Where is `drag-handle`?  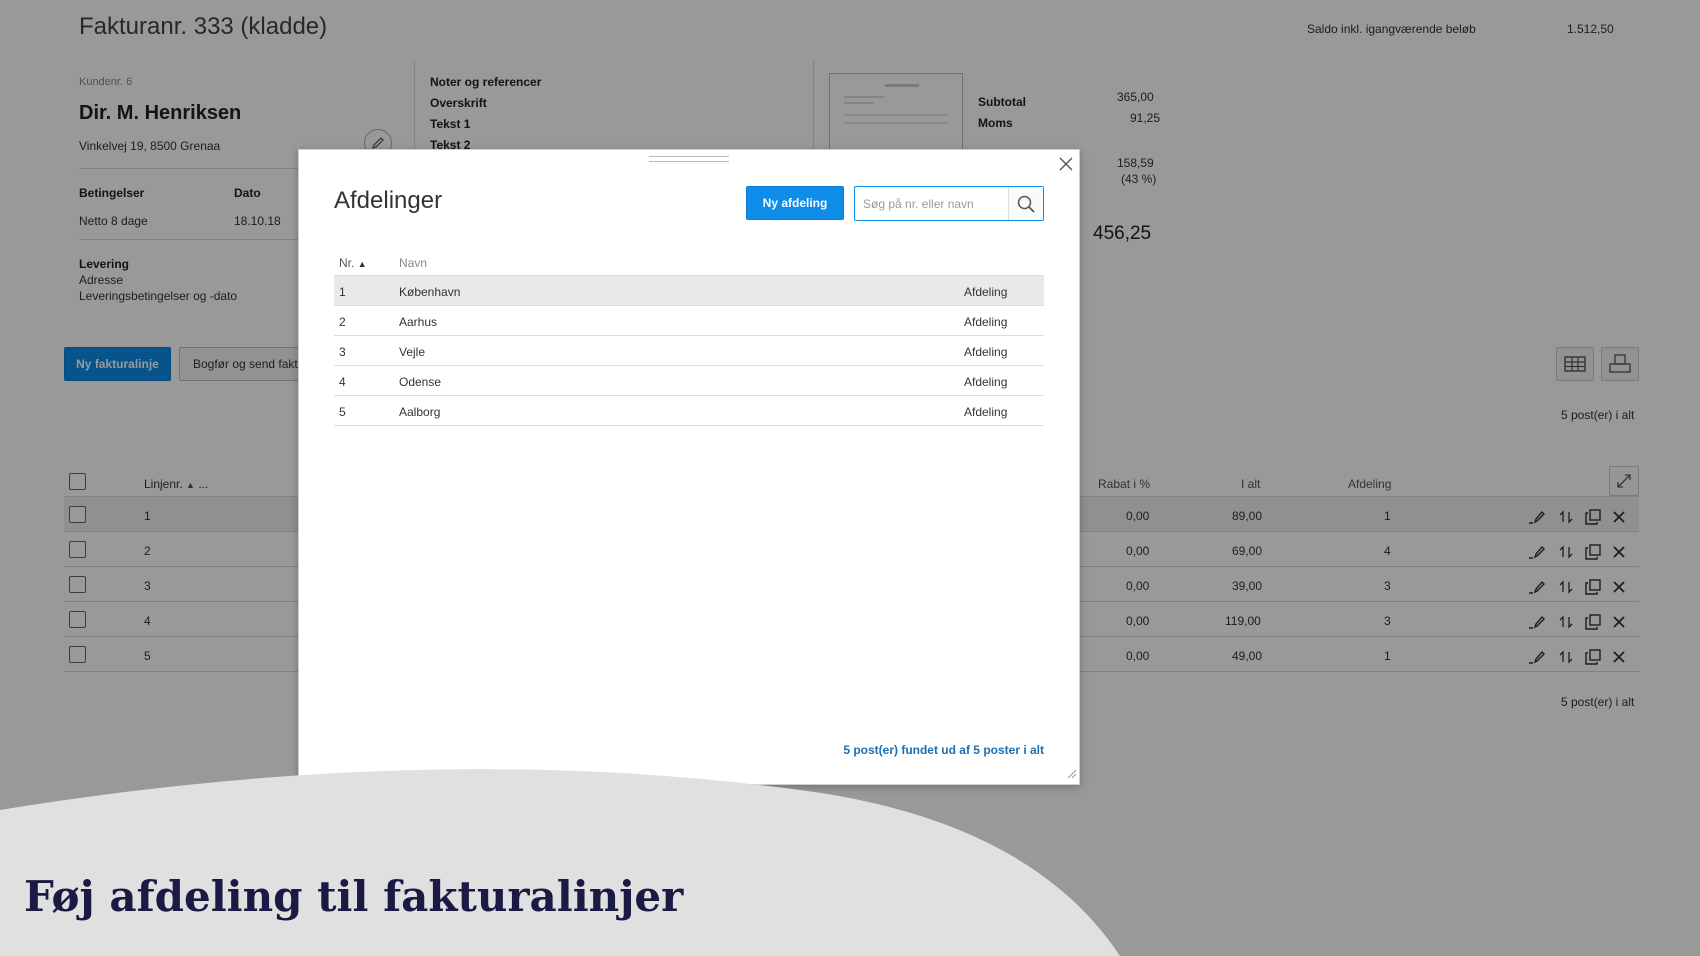
drag-handle is located at coordinates (689, 159).